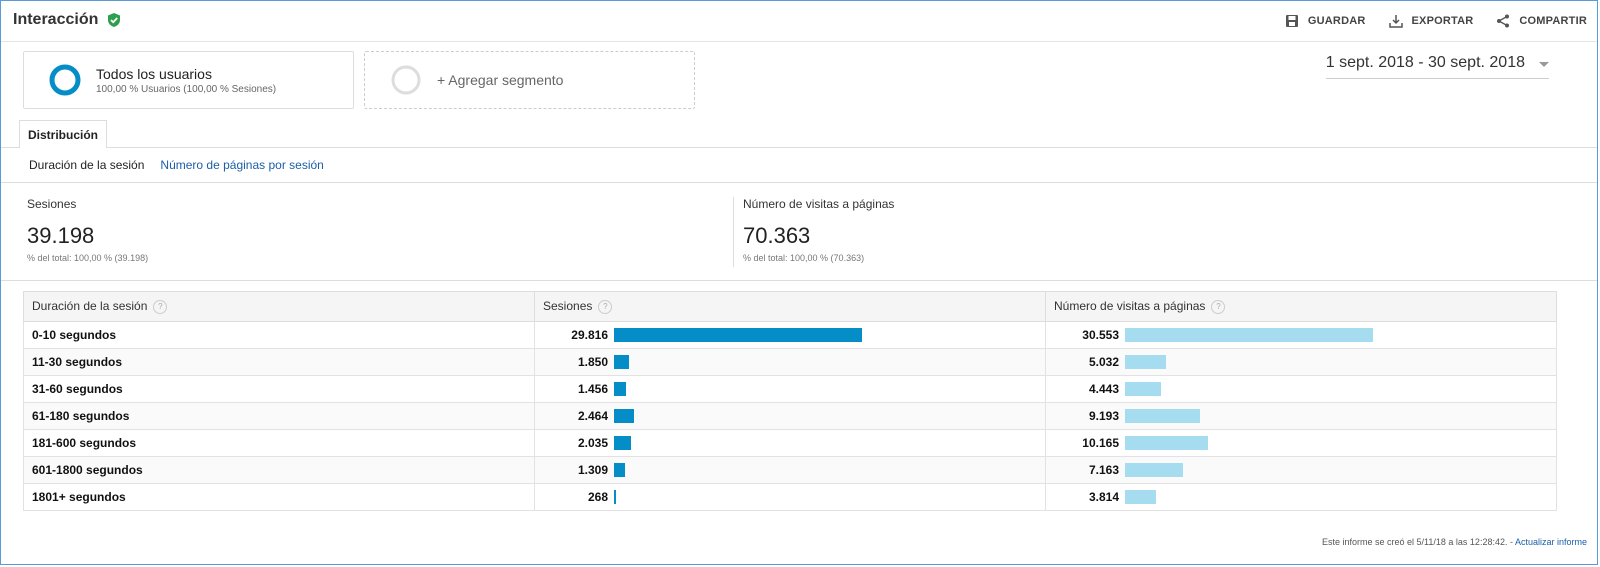 The image size is (1600, 567). What do you see at coordinates (279, 362) in the screenshot?
I see `row-label: 11-30 segundos` at bounding box center [279, 362].